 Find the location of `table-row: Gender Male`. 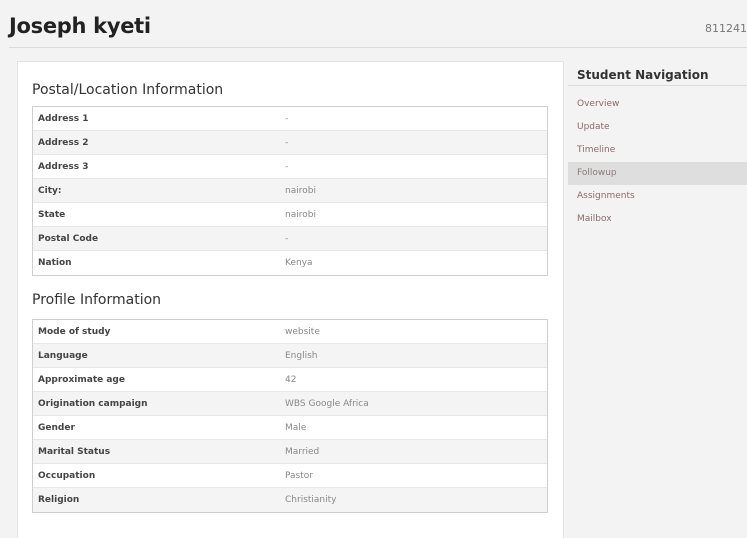

table-row: Gender Male is located at coordinates (290, 428).